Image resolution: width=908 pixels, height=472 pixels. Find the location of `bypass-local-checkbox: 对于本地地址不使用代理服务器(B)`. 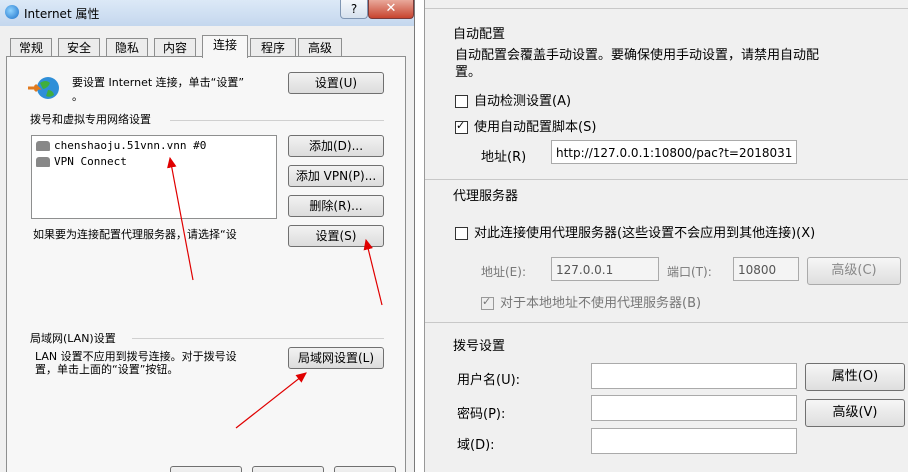

bypass-local-checkbox: 对于本地地址不使用代理服务器(B) is located at coordinates (591, 301).